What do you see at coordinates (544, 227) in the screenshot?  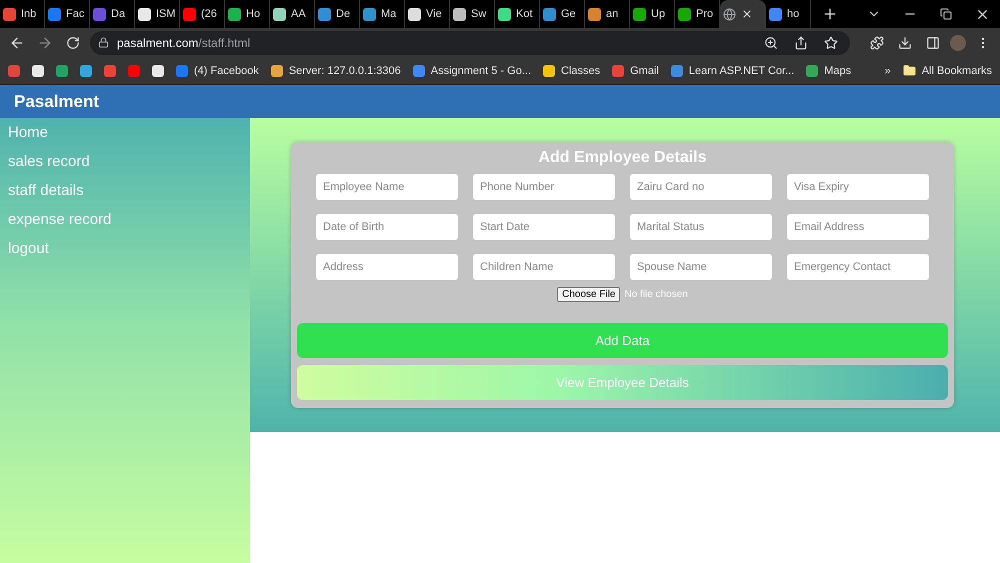 I see `input-field: Start Date` at bounding box center [544, 227].